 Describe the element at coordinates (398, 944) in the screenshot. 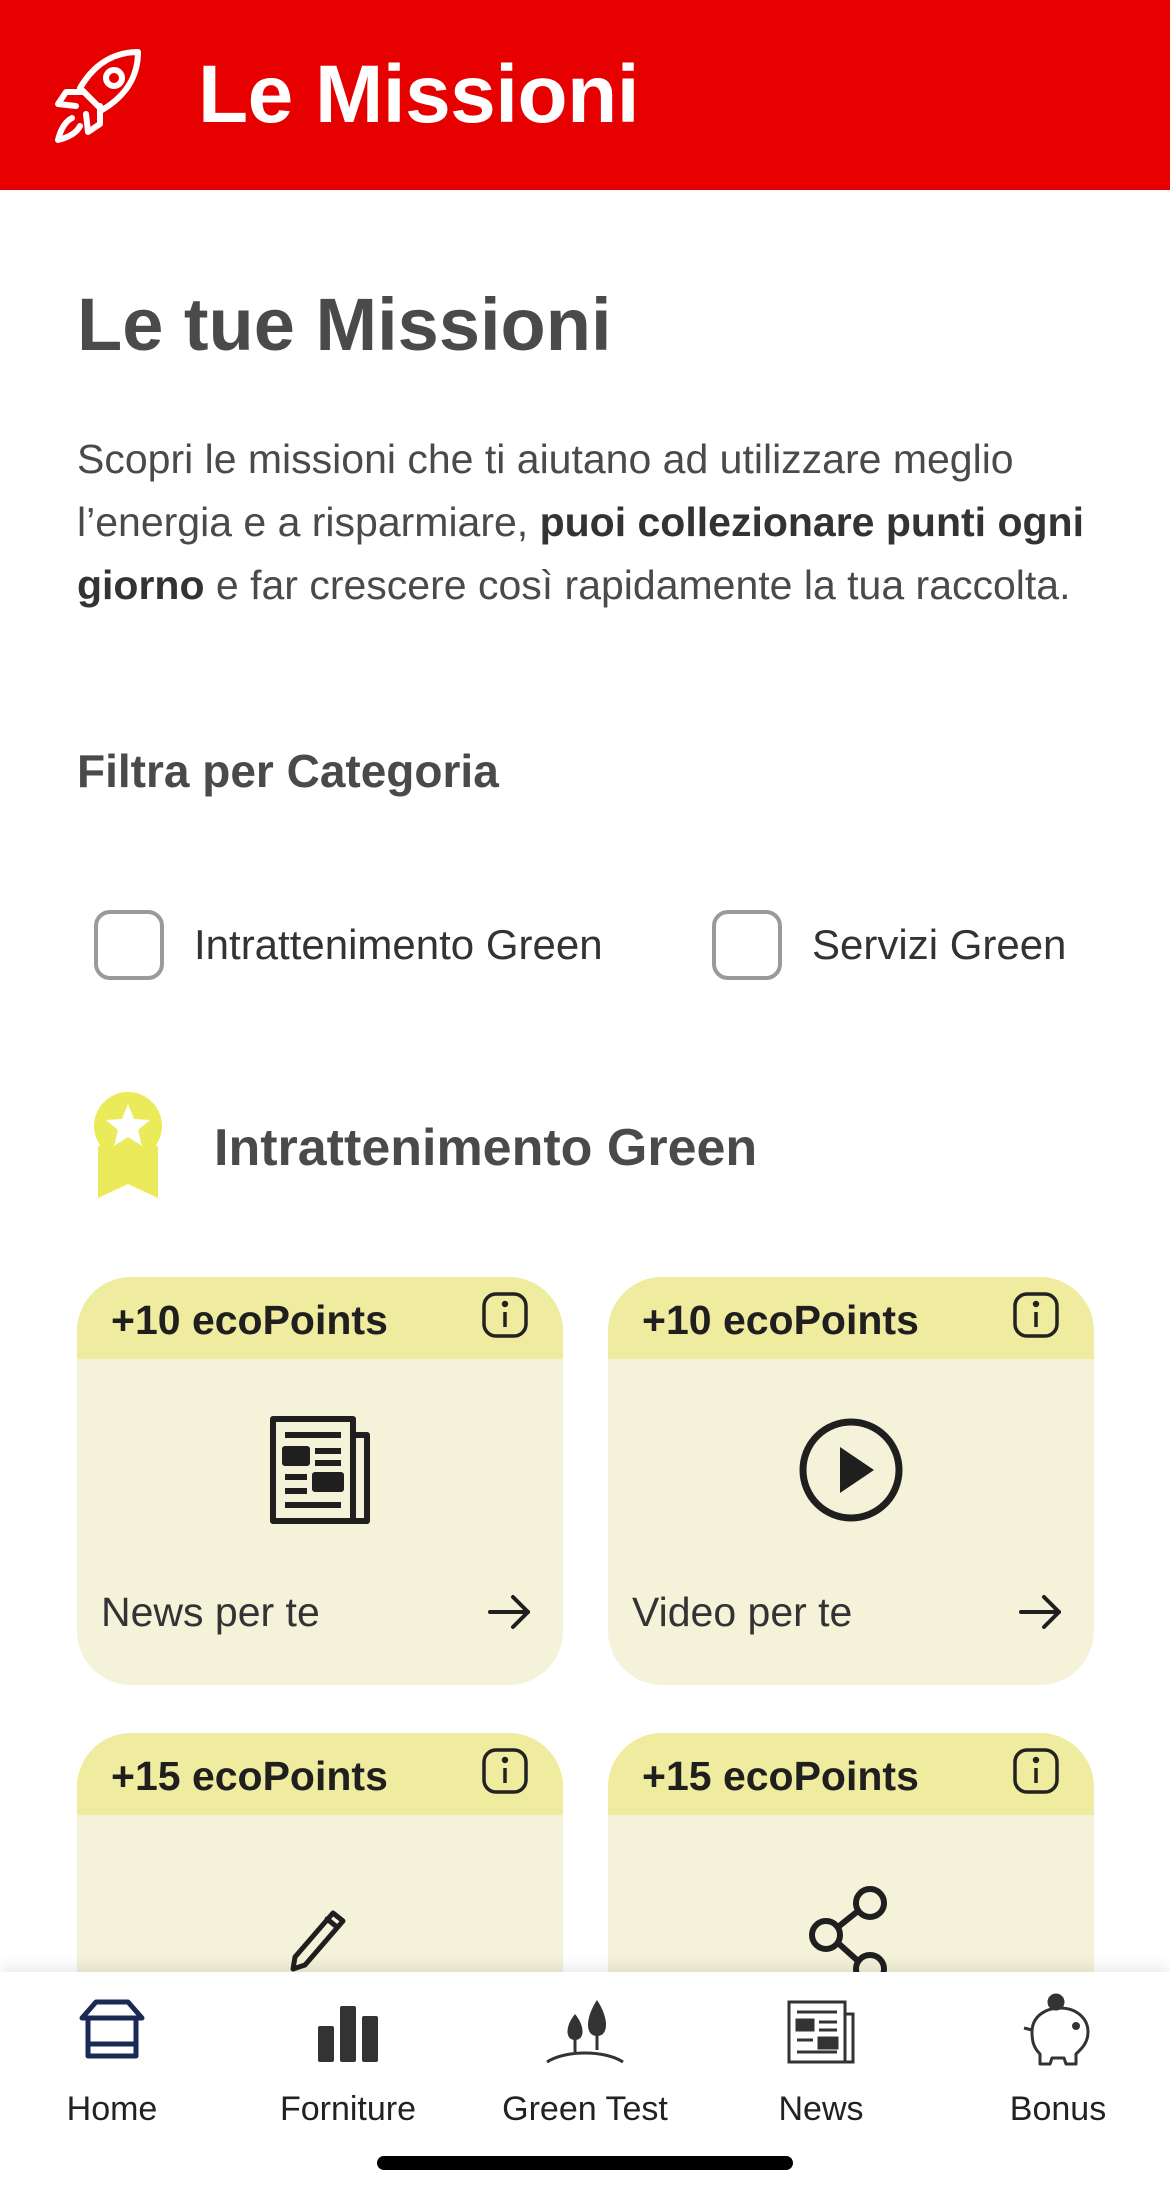

I see `filter-label: Intrattenimento Green` at that location.